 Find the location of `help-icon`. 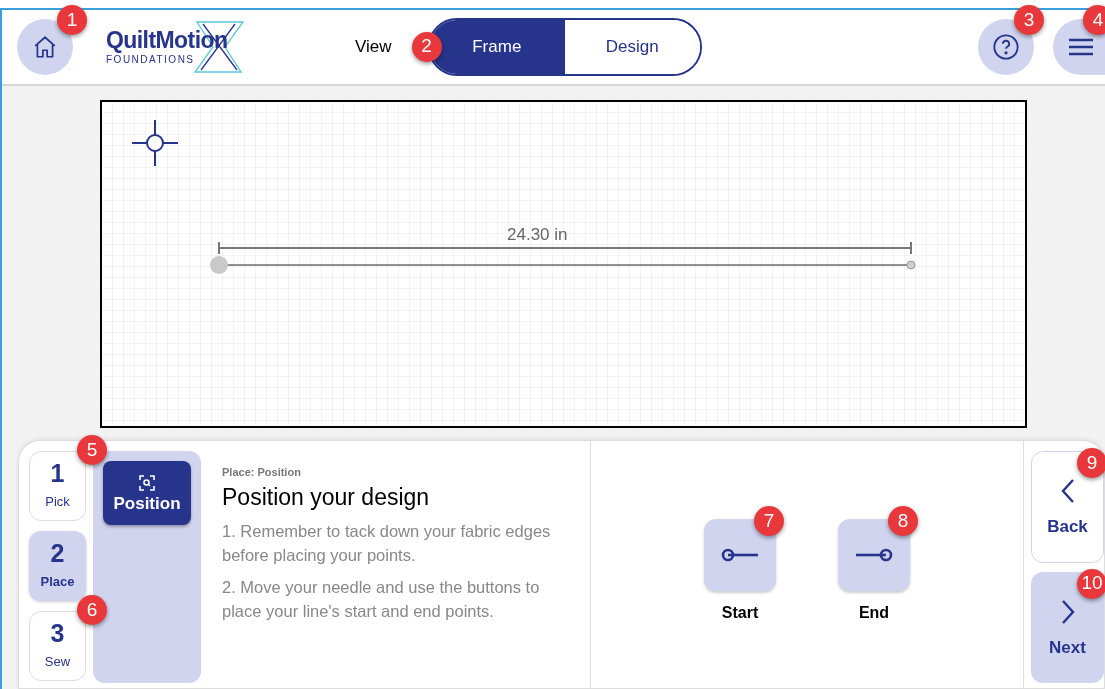

help-icon is located at coordinates (1006, 47).